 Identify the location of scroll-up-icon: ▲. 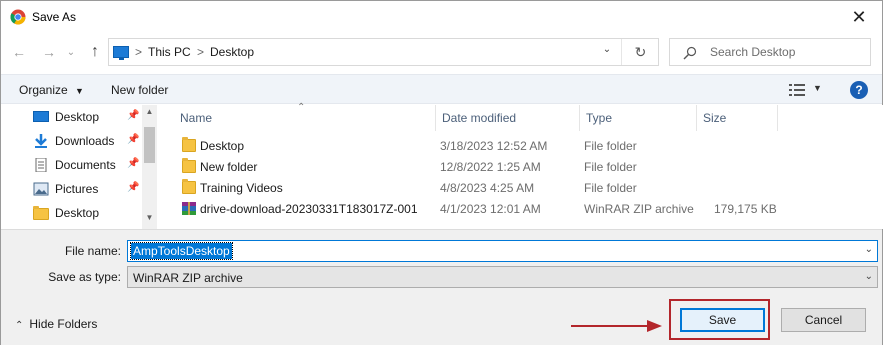
(149, 113).